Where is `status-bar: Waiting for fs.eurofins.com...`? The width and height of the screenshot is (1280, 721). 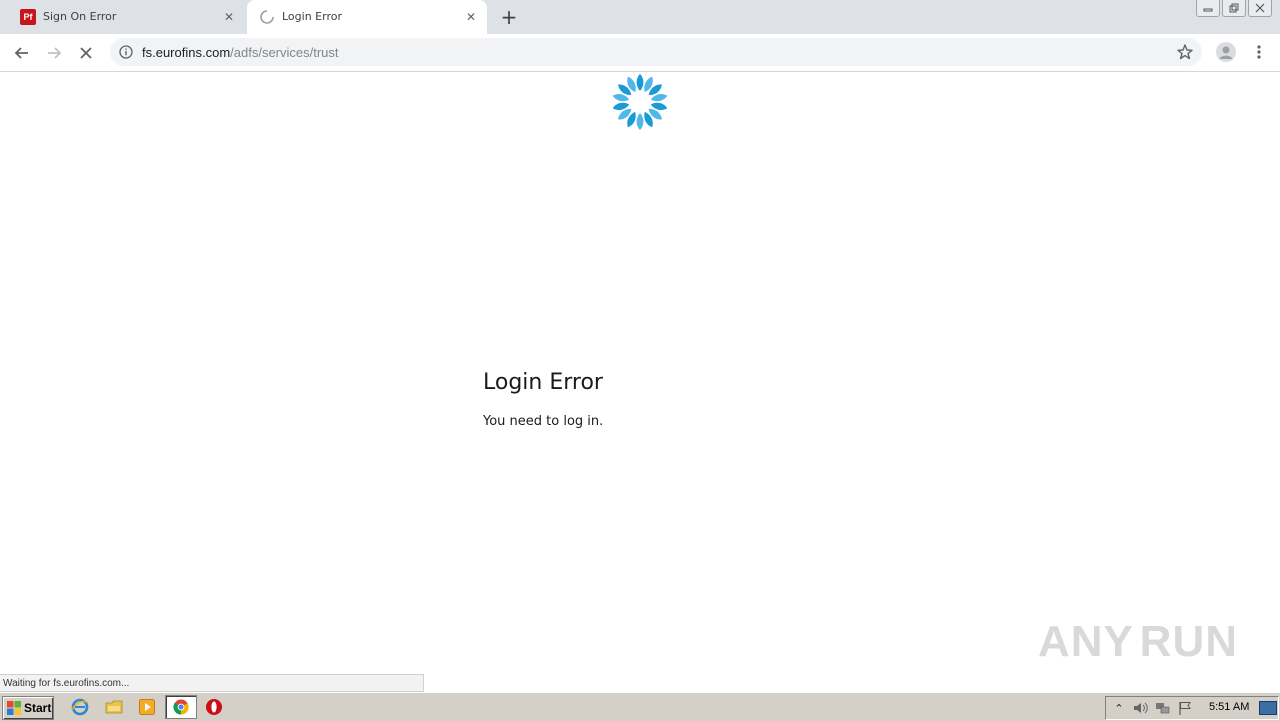
status-bar: Waiting for fs.eurofins.com... is located at coordinates (212, 683).